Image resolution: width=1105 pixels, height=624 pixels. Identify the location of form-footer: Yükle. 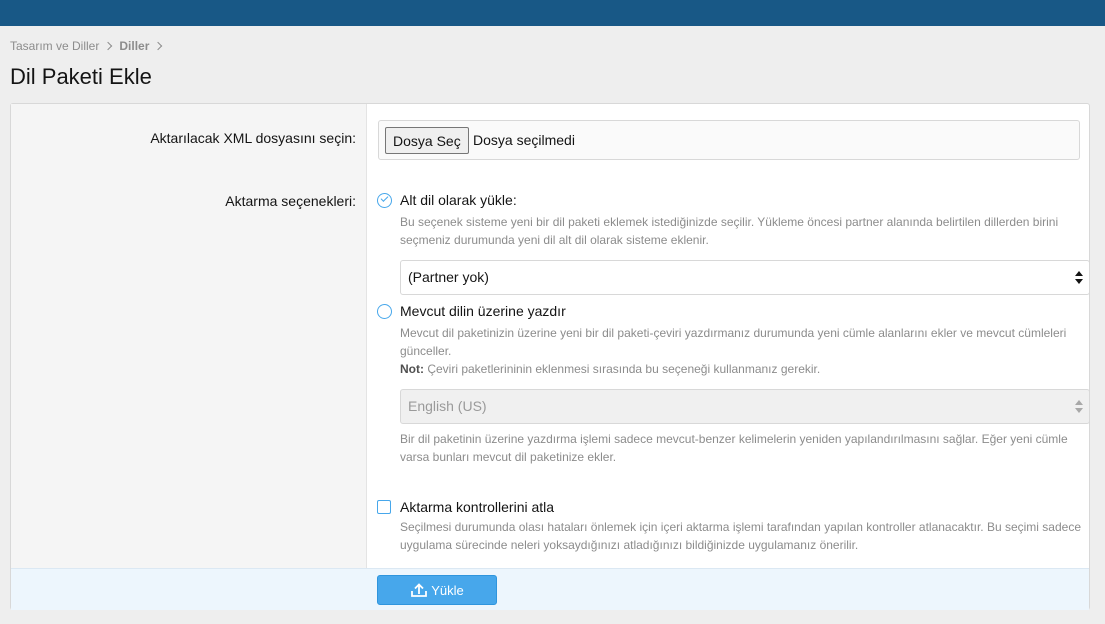
(550, 589).